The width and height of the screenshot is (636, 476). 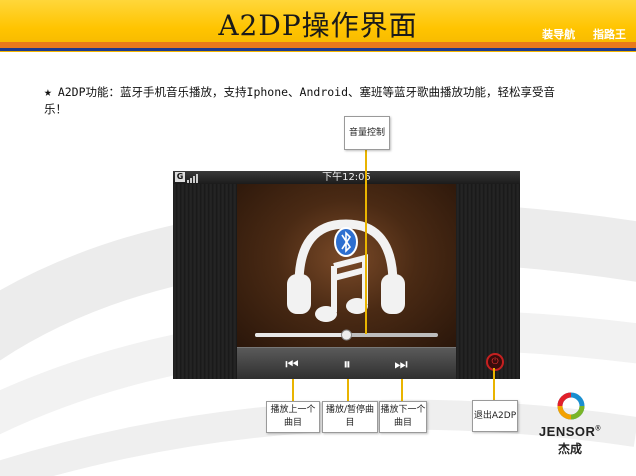 What do you see at coordinates (494, 384) in the screenshot?
I see `exit-leader-line` at bounding box center [494, 384].